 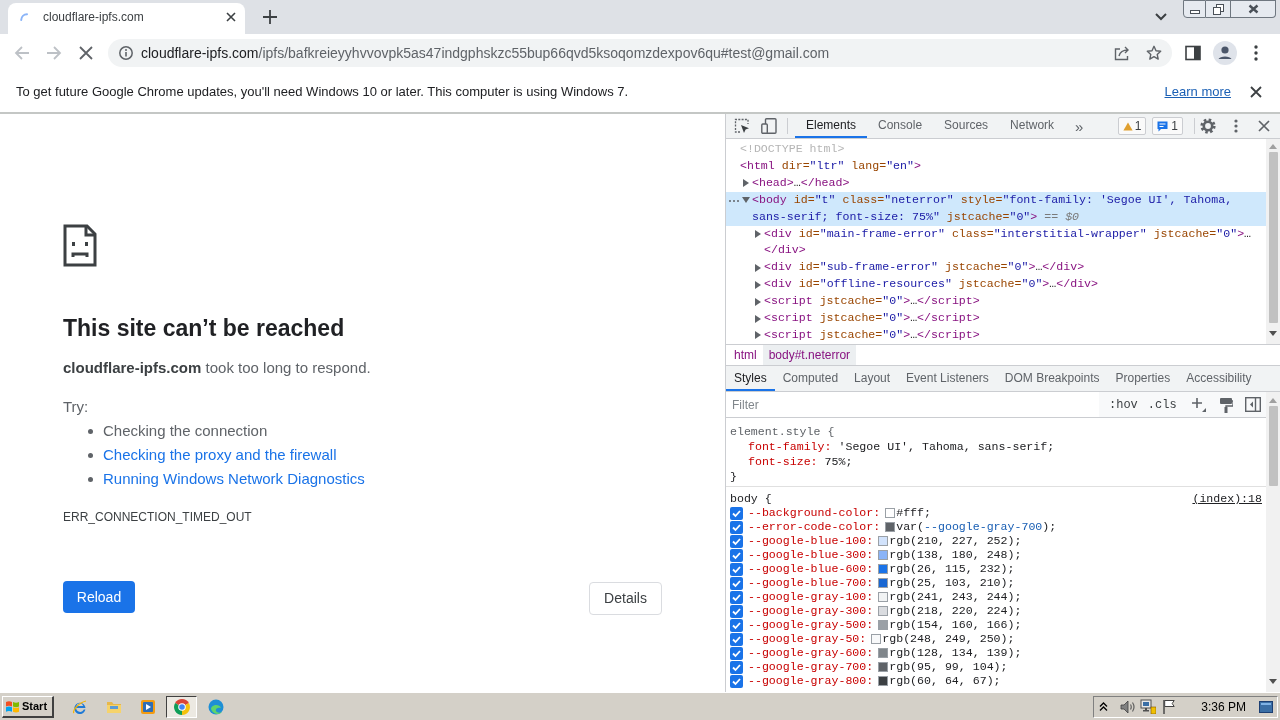 What do you see at coordinates (996, 208) in the screenshot?
I see `dom-tree-row: <body id="t" class="neterror" style="font-family: 'Segoe UI', Tahoma, sans-serif; font-size: 75%" jstcache="0"> == $0` at bounding box center [996, 208].